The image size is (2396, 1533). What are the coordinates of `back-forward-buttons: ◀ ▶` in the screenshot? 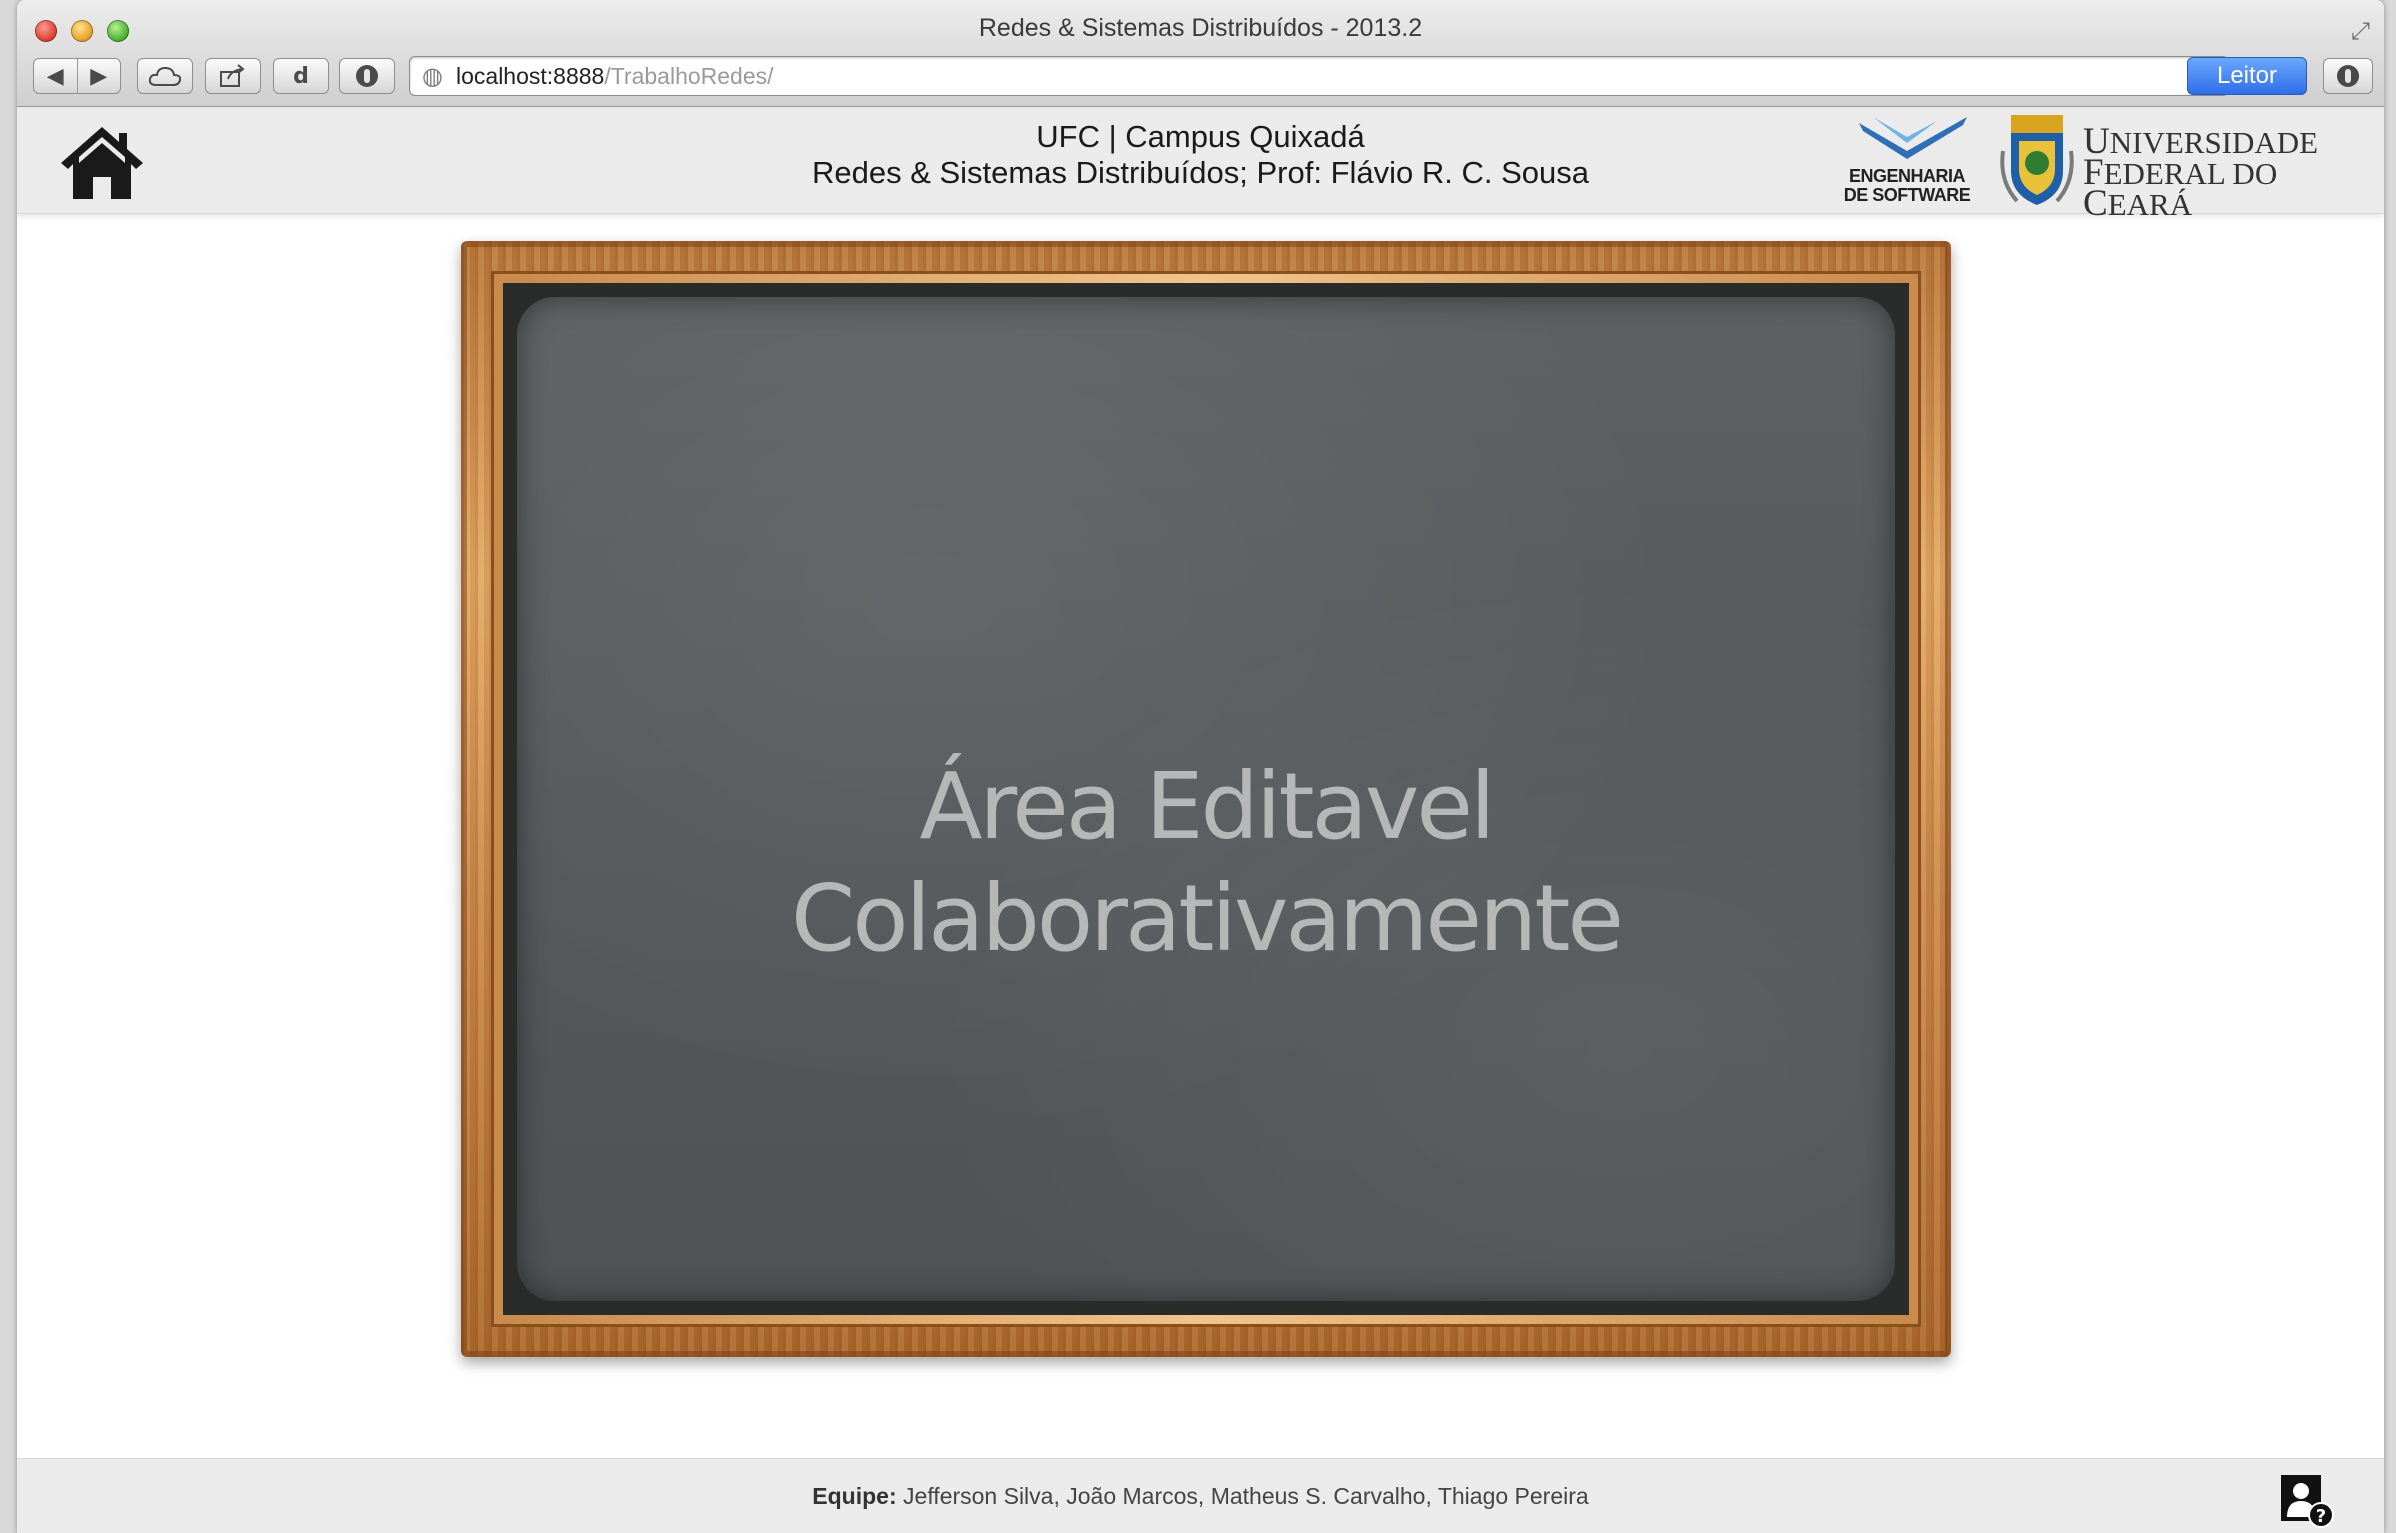 It's located at (77, 76).